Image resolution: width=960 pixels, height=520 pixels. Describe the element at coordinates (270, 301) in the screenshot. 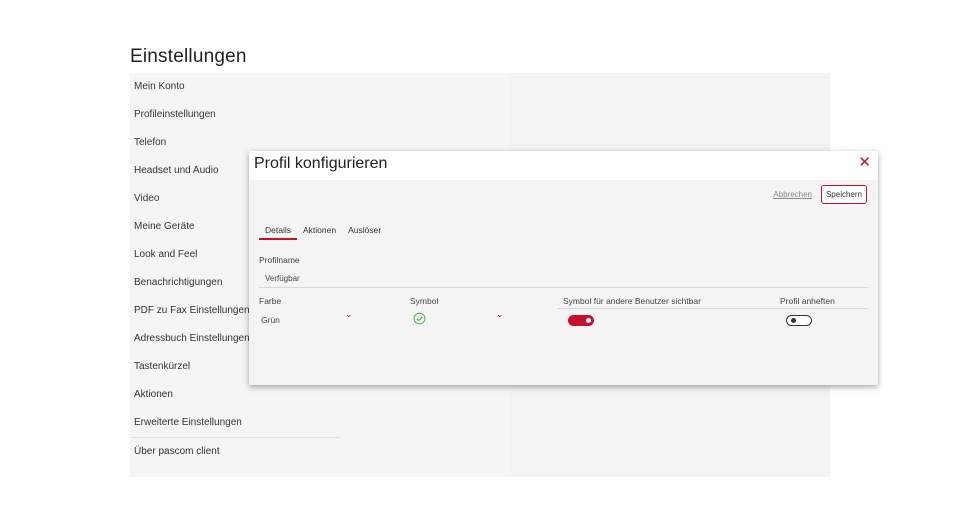

I see `color-label: Farbe` at that location.